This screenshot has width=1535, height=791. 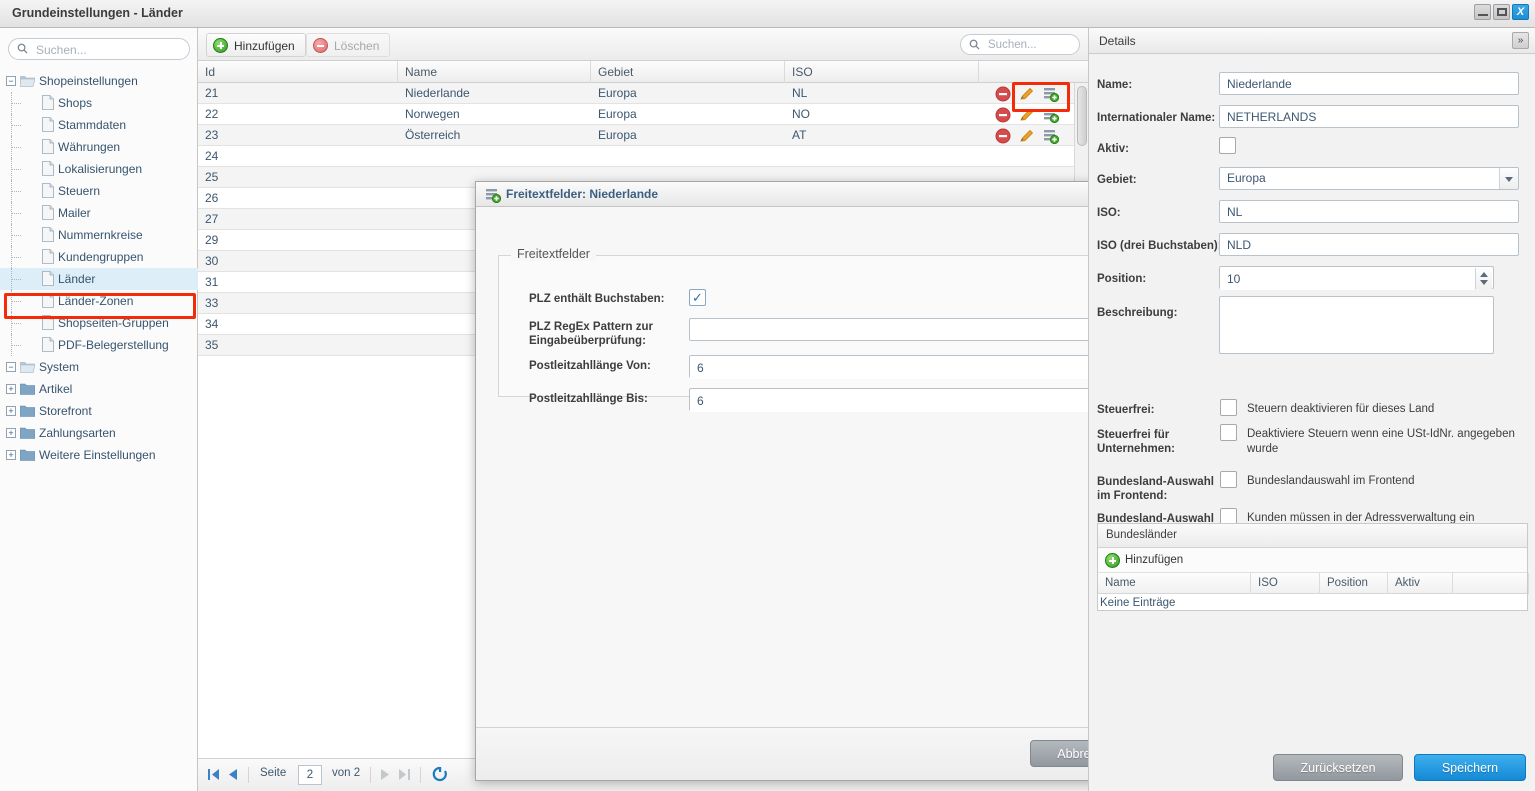 What do you see at coordinates (264, 46) in the screenshot?
I see `add-button-label: Hinzufügen` at bounding box center [264, 46].